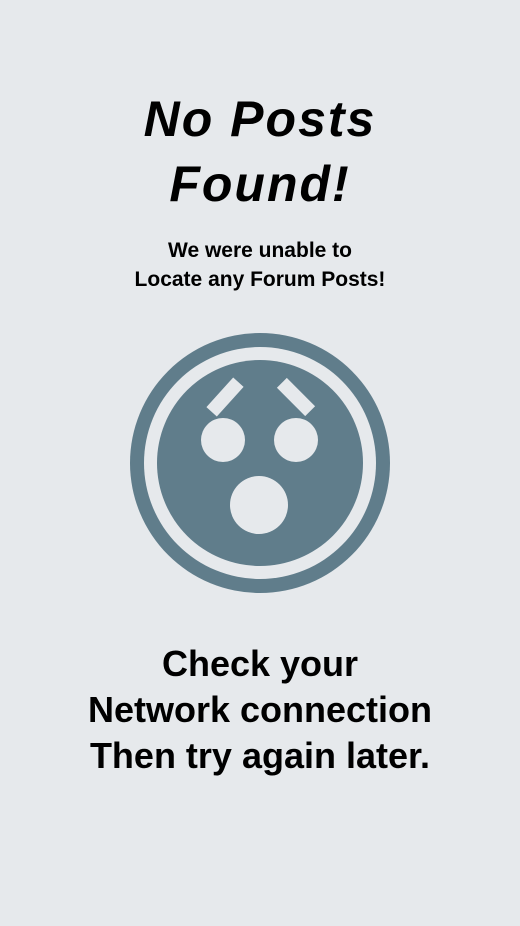 The height and width of the screenshot is (926, 520). Describe the element at coordinates (260, 755) in the screenshot. I see `message-line-3: Then try again later.` at that location.